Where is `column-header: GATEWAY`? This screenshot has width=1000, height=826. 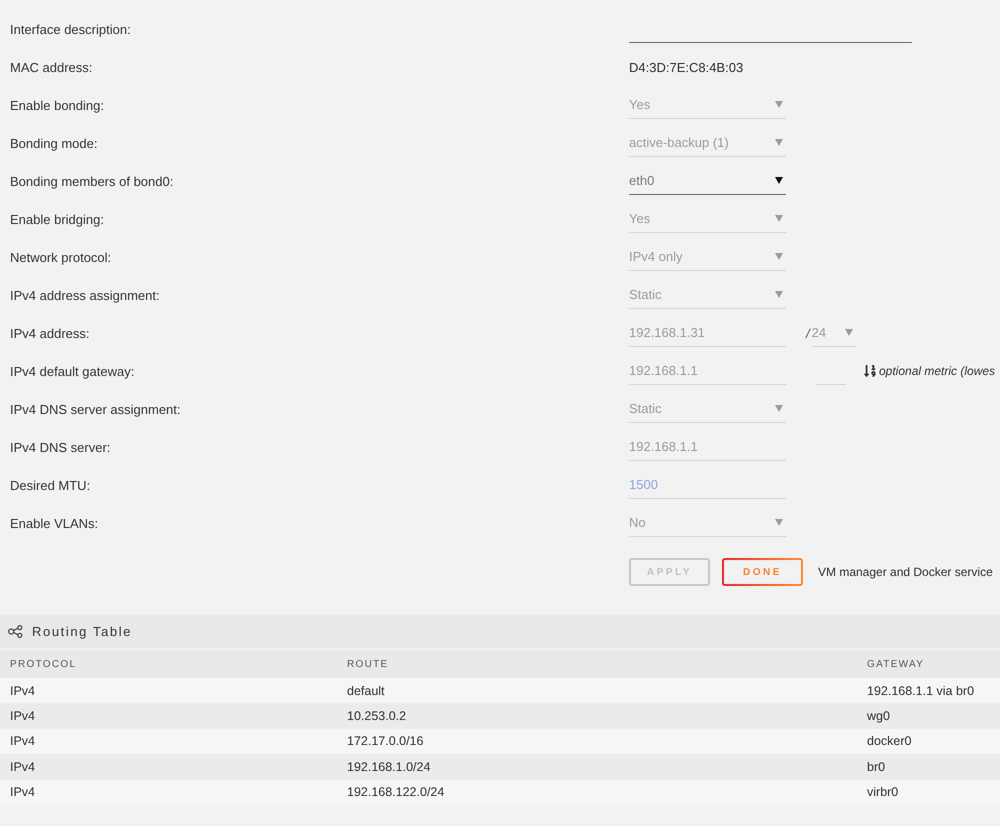 column-header: GATEWAY is located at coordinates (895, 664).